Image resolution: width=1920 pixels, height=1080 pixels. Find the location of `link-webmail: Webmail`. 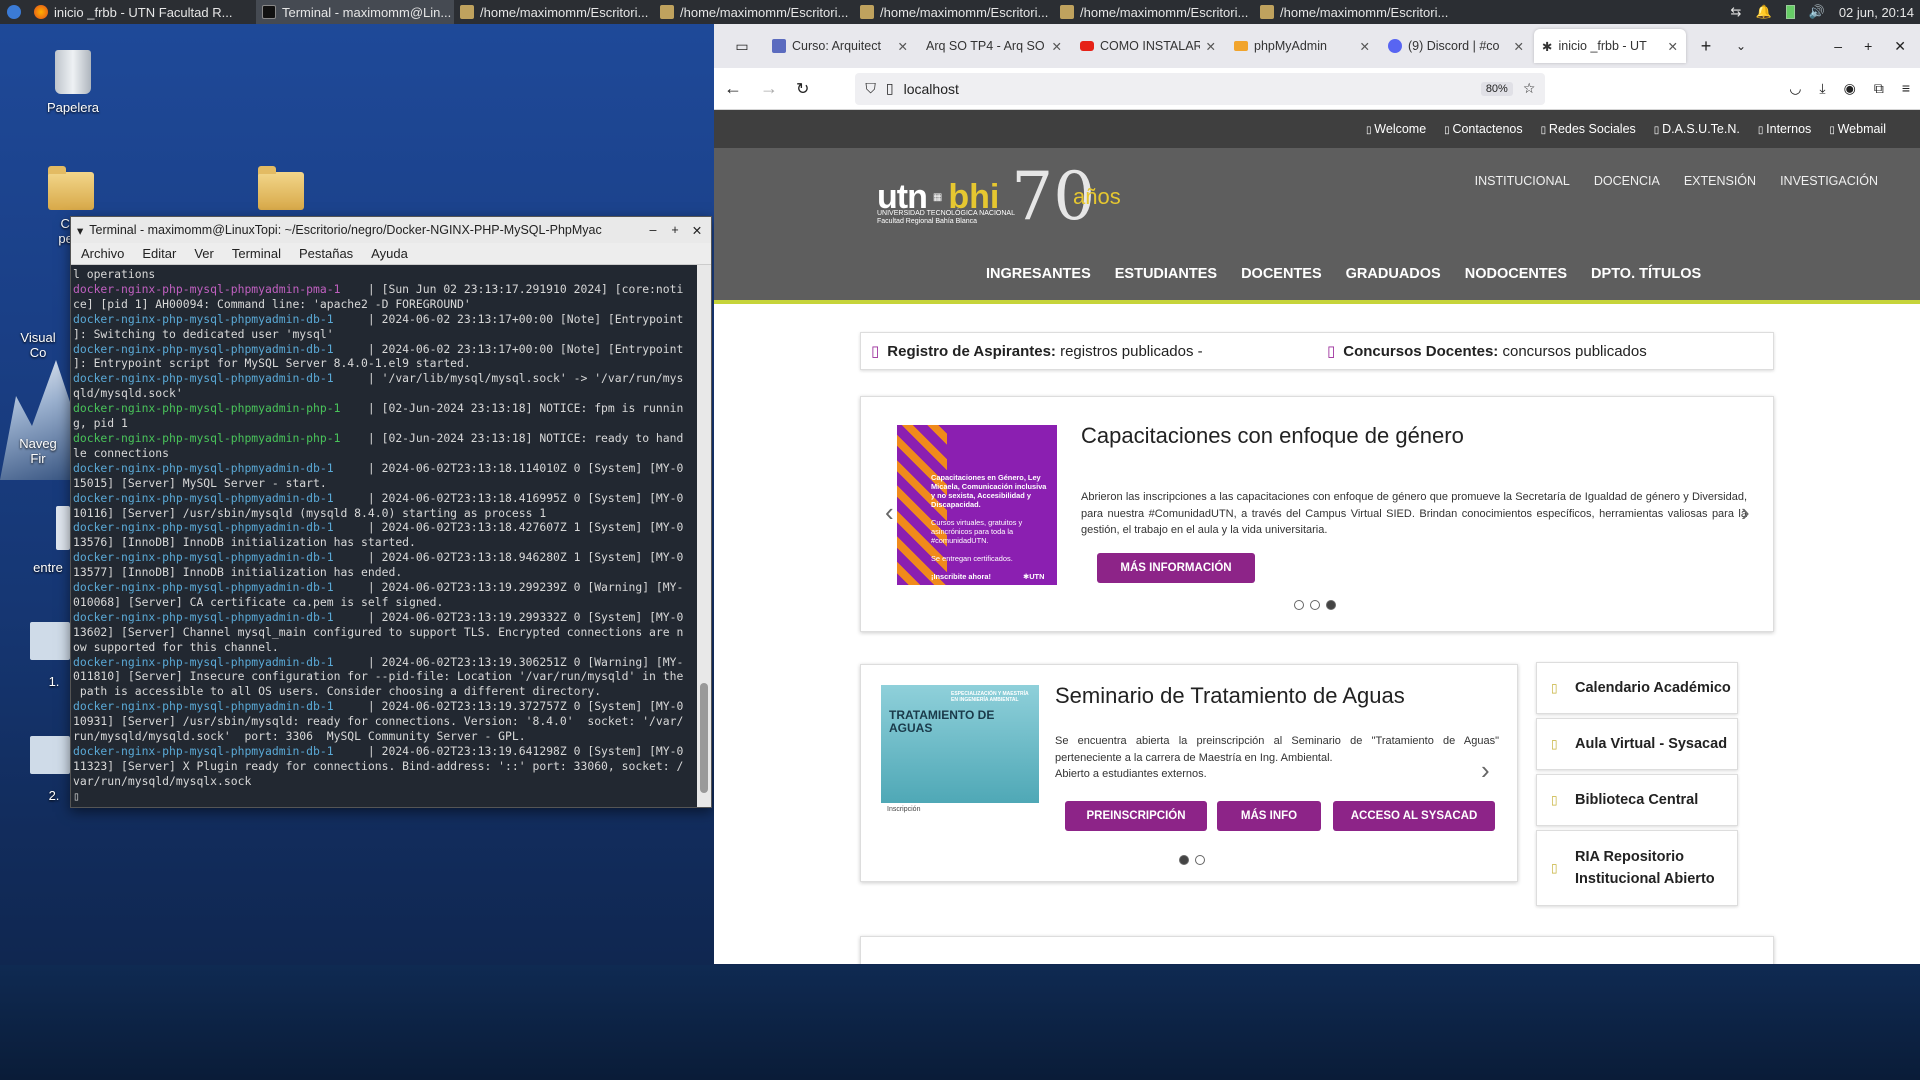

link-webmail: Webmail is located at coordinates (1857, 129).